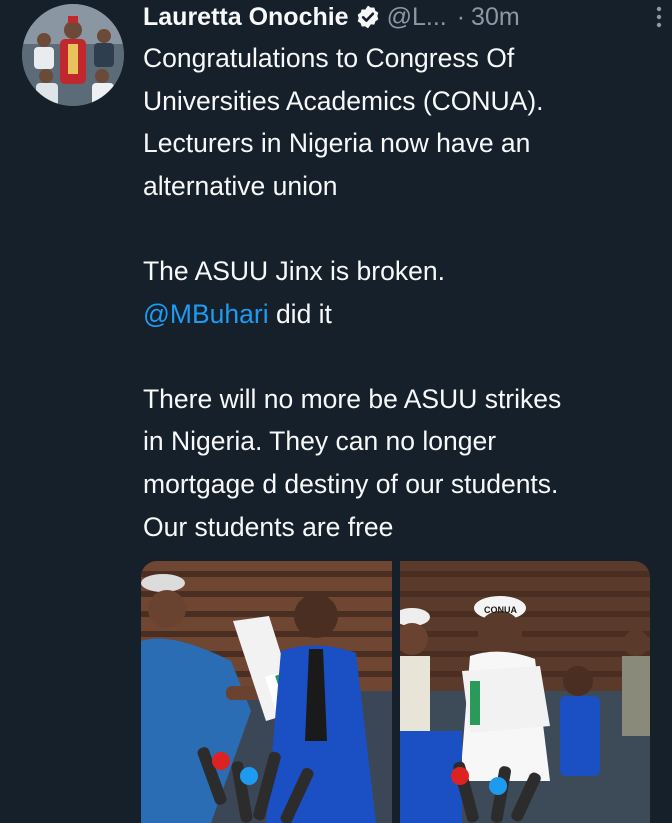 This screenshot has height=823, width=672. I want to click on more-vertical-icon, so click(659, 17).